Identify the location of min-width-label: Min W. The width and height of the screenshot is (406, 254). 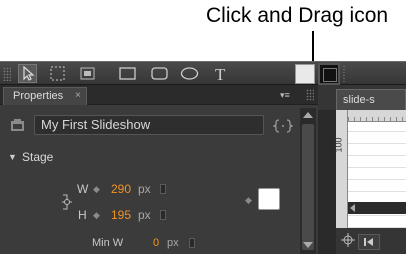
(108, 243).